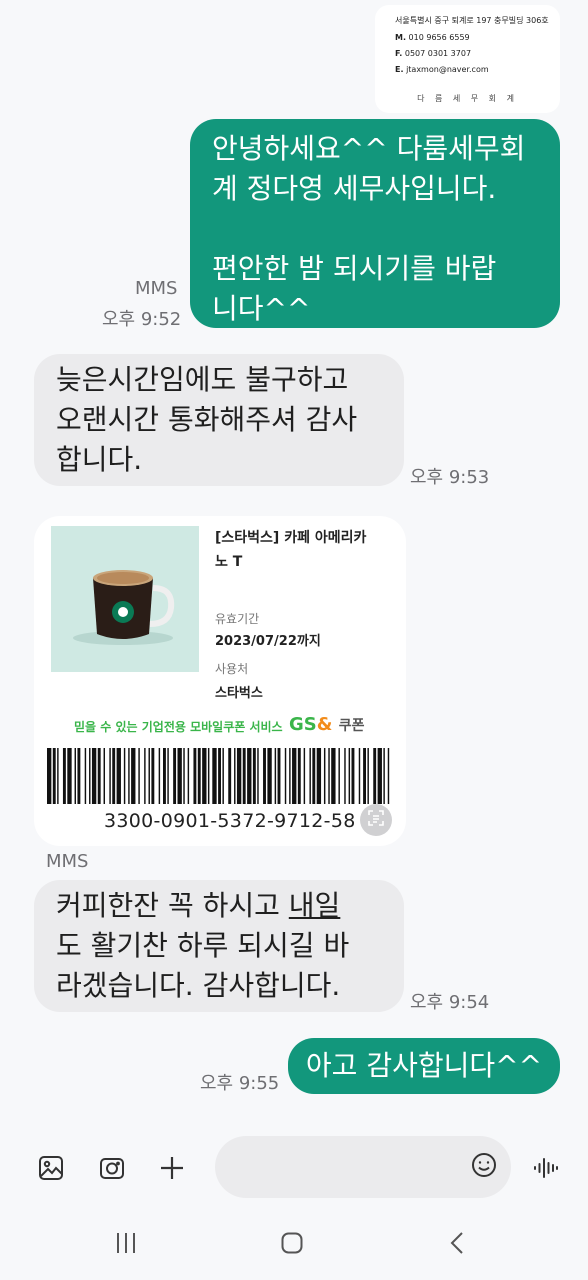  What do you see at coordinates (239, 693) in the screenshot?
I see `coupon-store-value: 스타벅스` at bounding box center [239, 693].